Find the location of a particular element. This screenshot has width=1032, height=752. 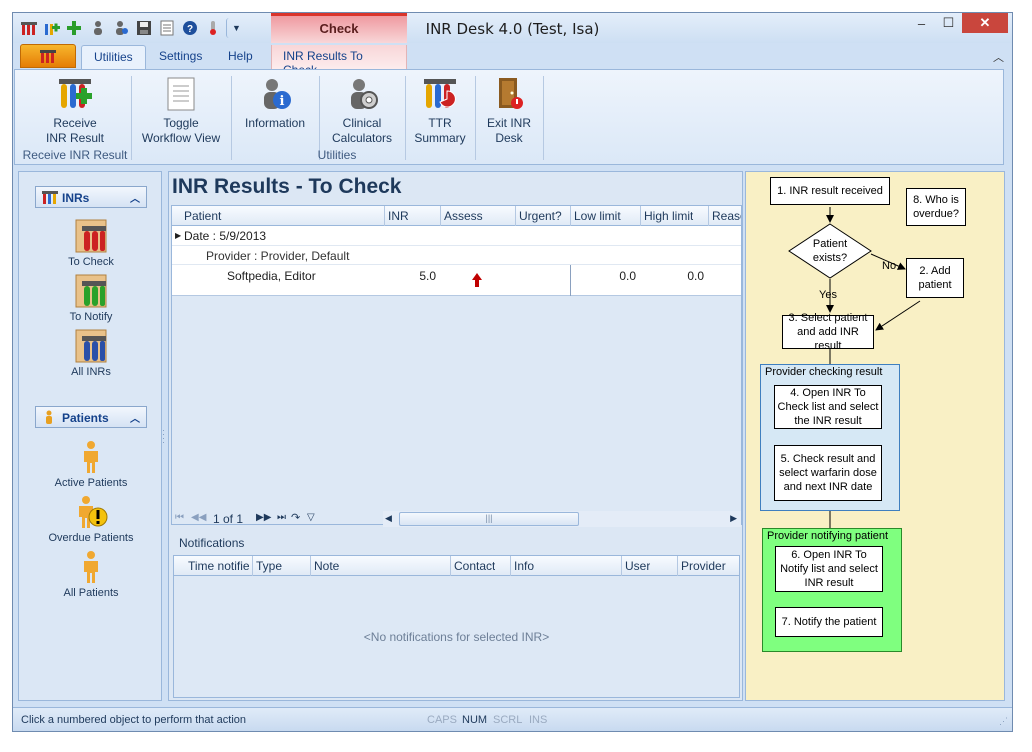

column-header-urgent: Urgent? is located at coordinates (540, 216).